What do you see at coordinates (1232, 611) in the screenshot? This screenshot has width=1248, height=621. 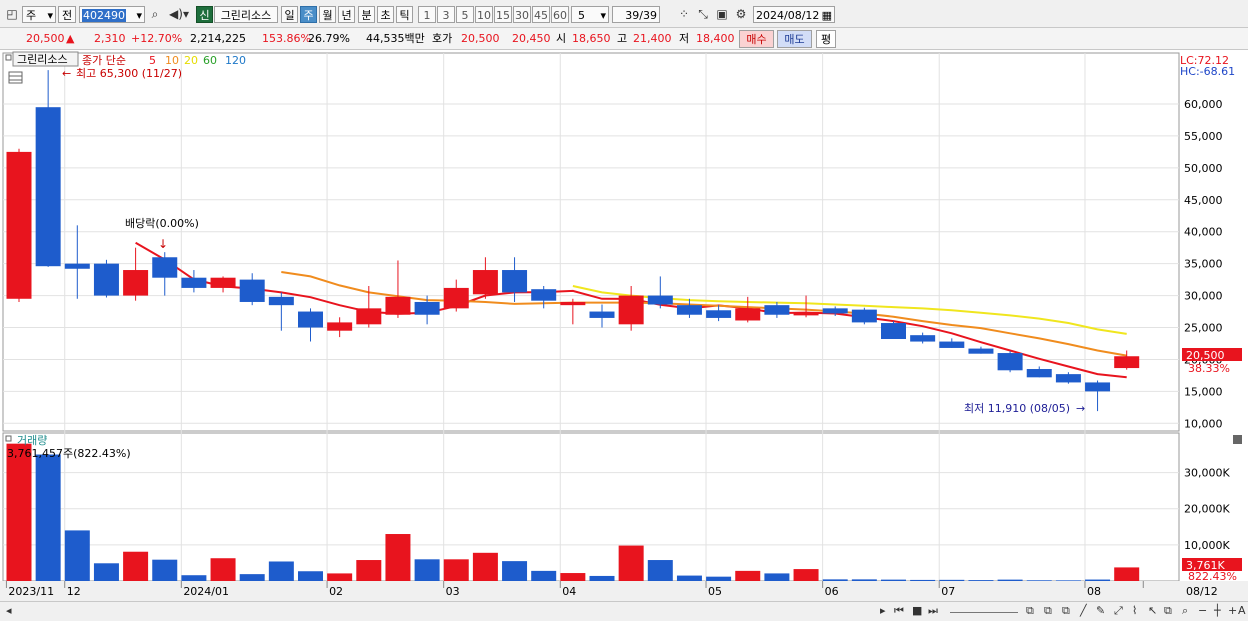 I see `zoom-in-icon: +` at bounding box center [1232, 611].